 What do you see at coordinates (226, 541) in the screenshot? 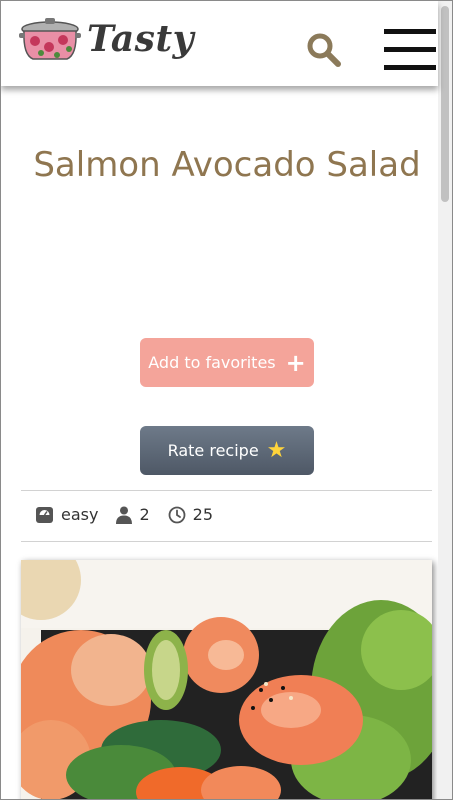
I see `divider-bottom` at bounding box center [226, 541].